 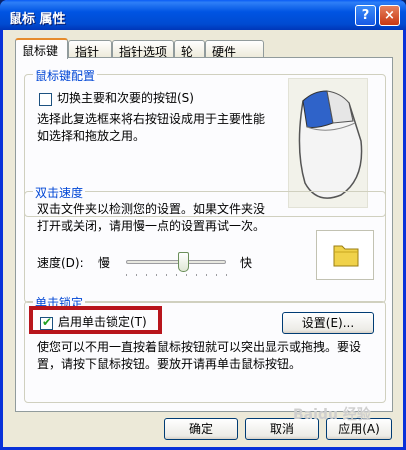 What do you see at coordinates (176, 262) in the screenshot?
I see `speed-slider-track` at bounding box center [176, 262].